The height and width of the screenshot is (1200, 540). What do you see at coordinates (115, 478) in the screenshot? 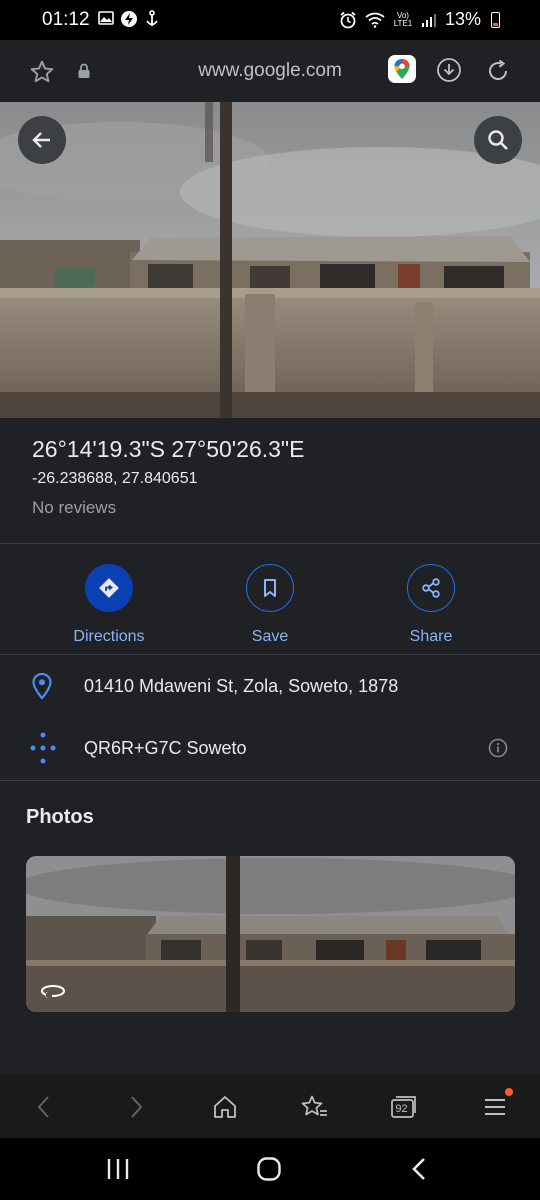
I see `coordinates-decimal: -26.238688, 27.840651` at bounding box center [115, 478].